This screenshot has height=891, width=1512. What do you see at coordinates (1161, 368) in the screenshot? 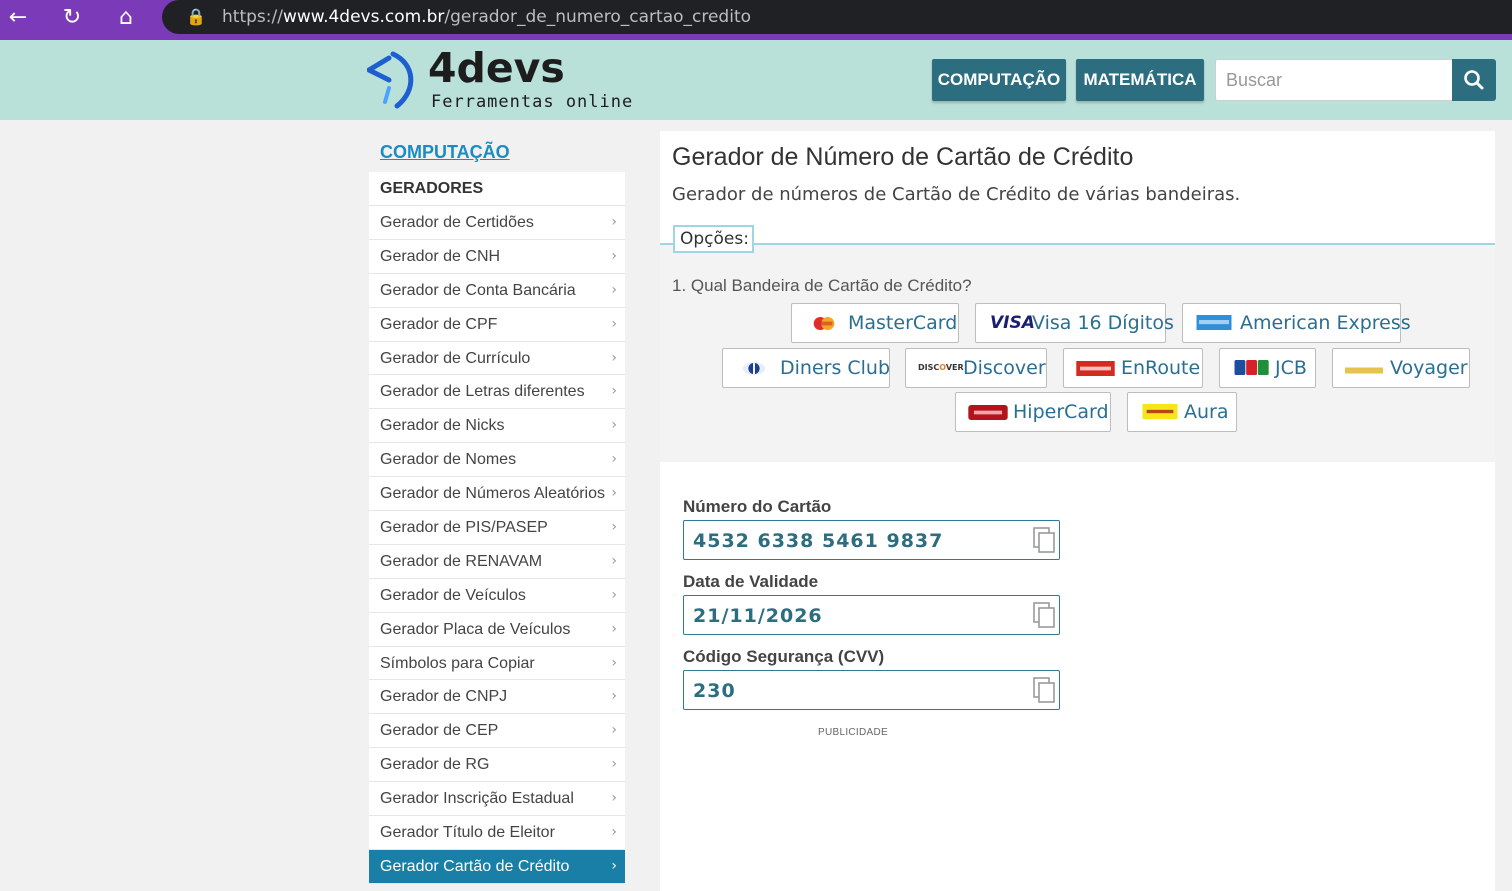
I see `brand-label: EnRoute` at bounding box center [1161, 368].